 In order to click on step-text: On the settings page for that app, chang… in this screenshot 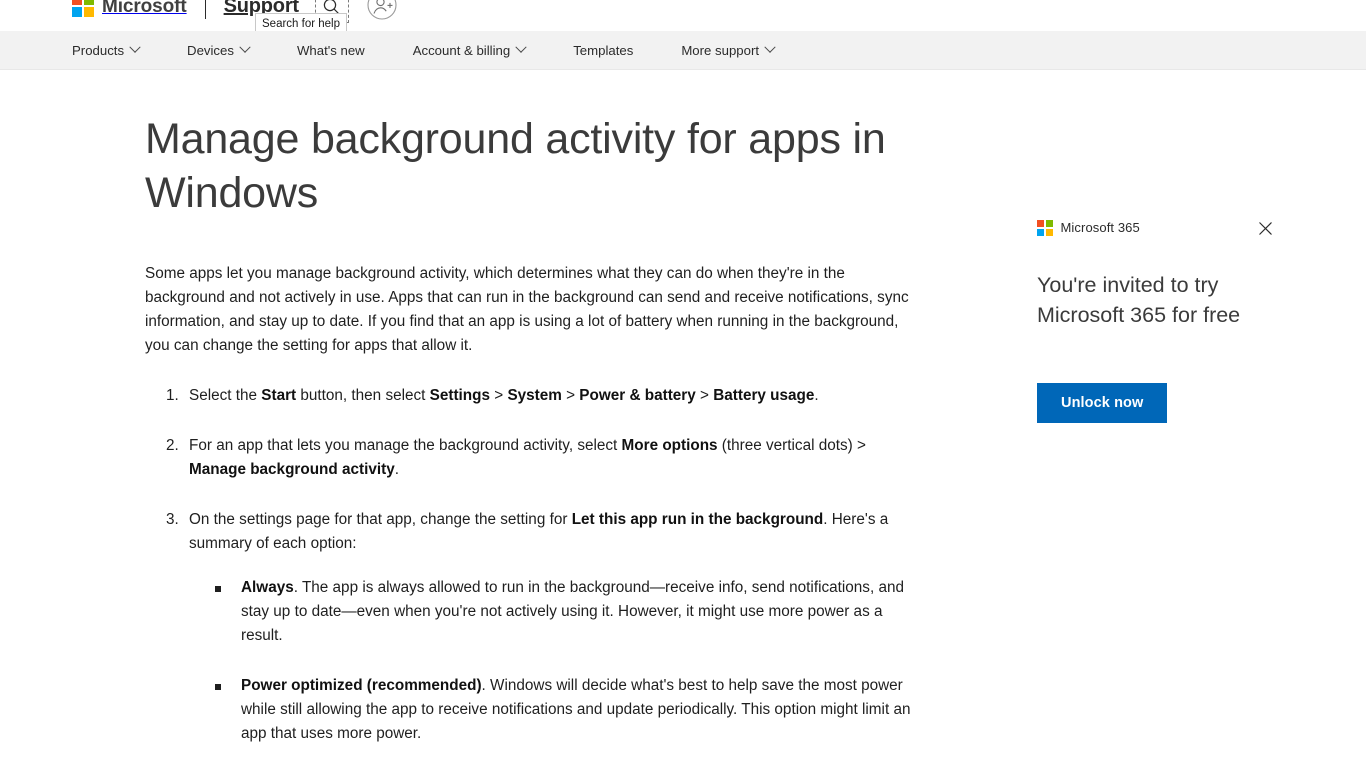, I will do `click(538, 531)`.